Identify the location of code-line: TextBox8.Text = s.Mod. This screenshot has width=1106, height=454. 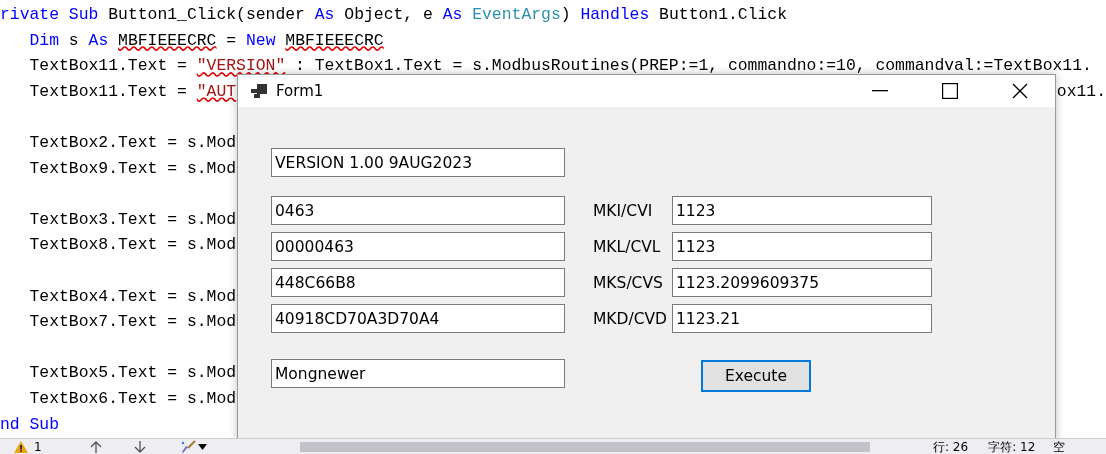
(132, 245).